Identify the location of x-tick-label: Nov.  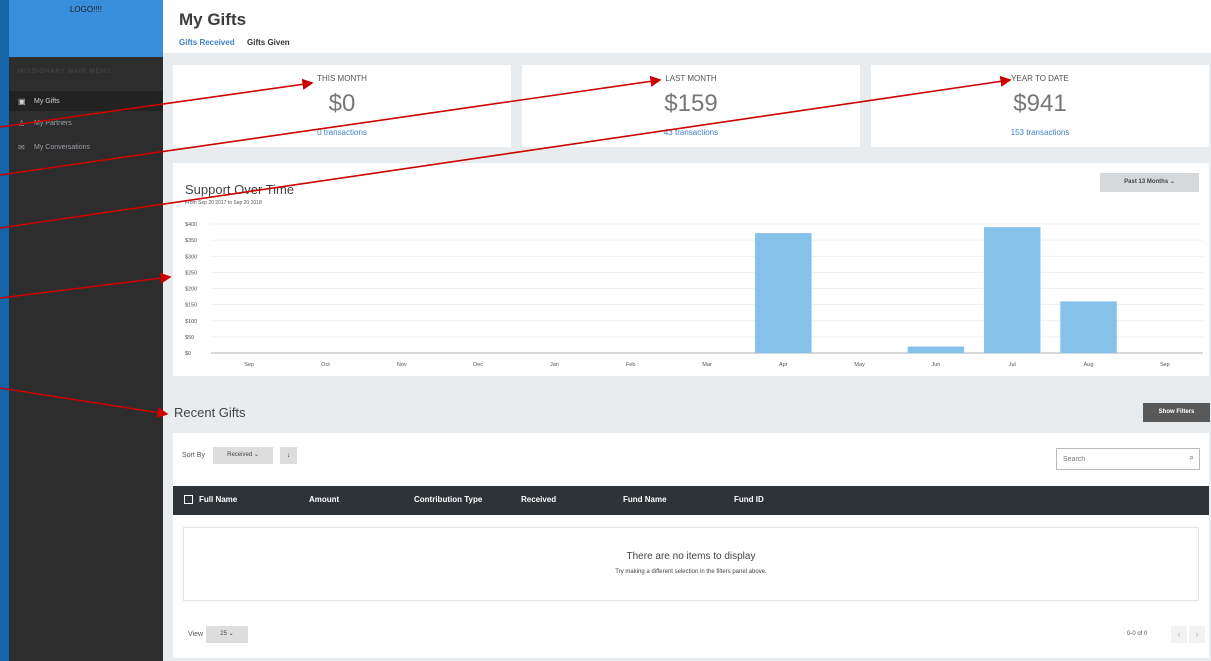
(402, 365).